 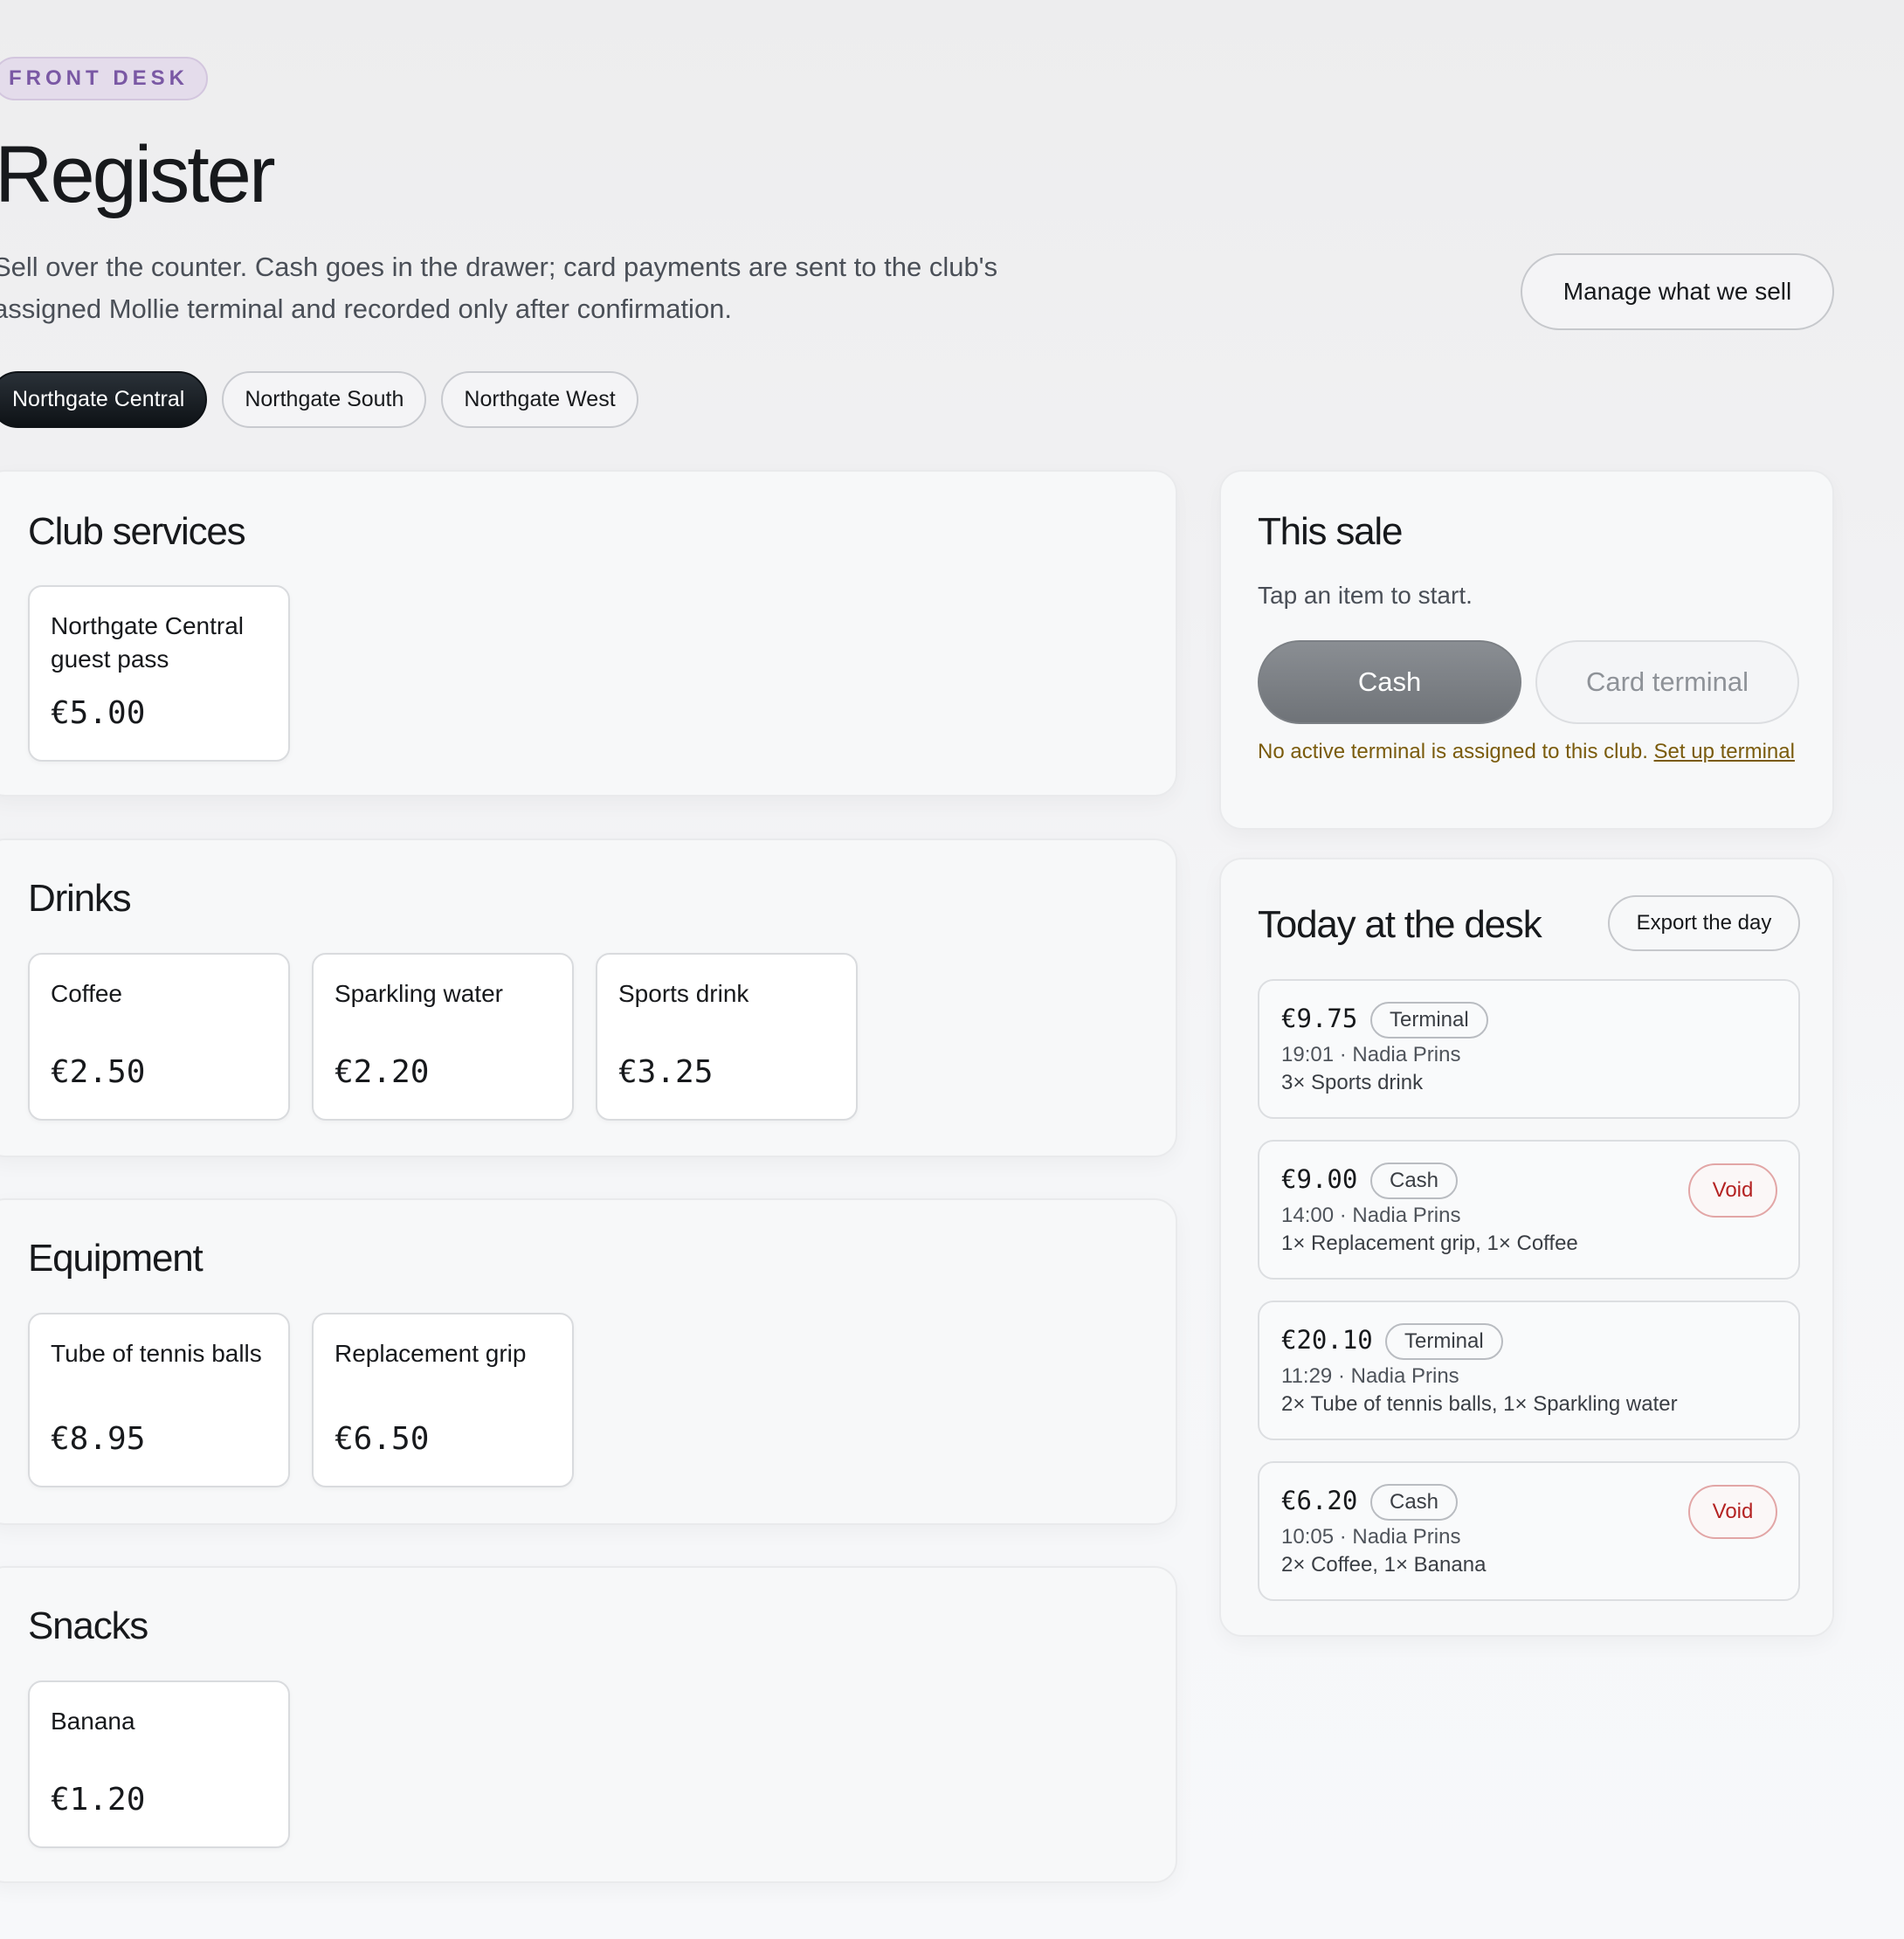 What do you see at coordinates (137, 531) in the screenshot?
I see `section-title: Club services` at bounding box center [137, 531].